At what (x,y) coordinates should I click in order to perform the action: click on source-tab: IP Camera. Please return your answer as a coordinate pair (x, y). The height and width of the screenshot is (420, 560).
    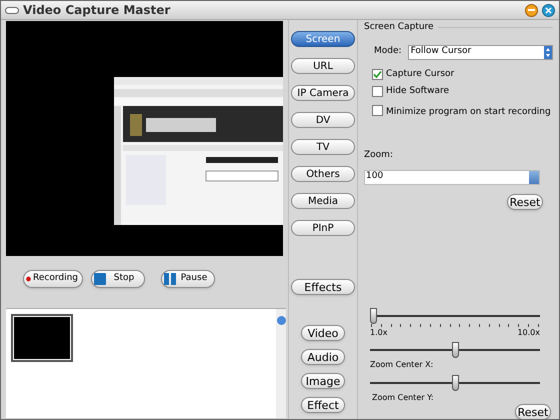
    Looking at the image, I should click on (323, 93).